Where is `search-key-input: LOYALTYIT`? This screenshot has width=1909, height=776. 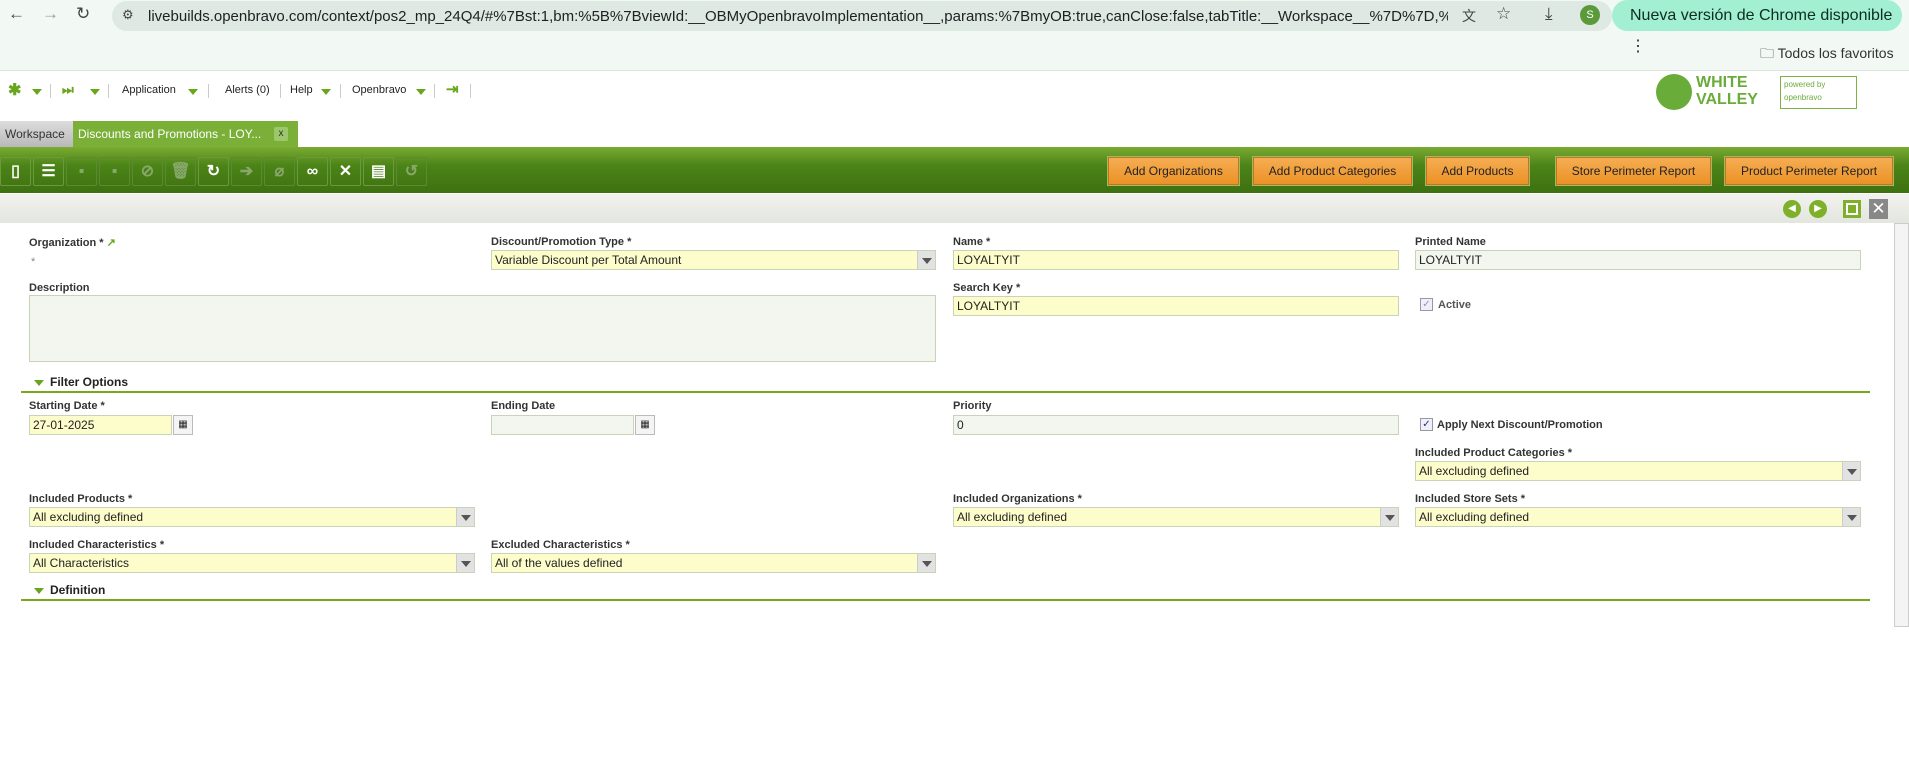 search-key-input: LOYALTYIT is located at coordinates (1176, 306).